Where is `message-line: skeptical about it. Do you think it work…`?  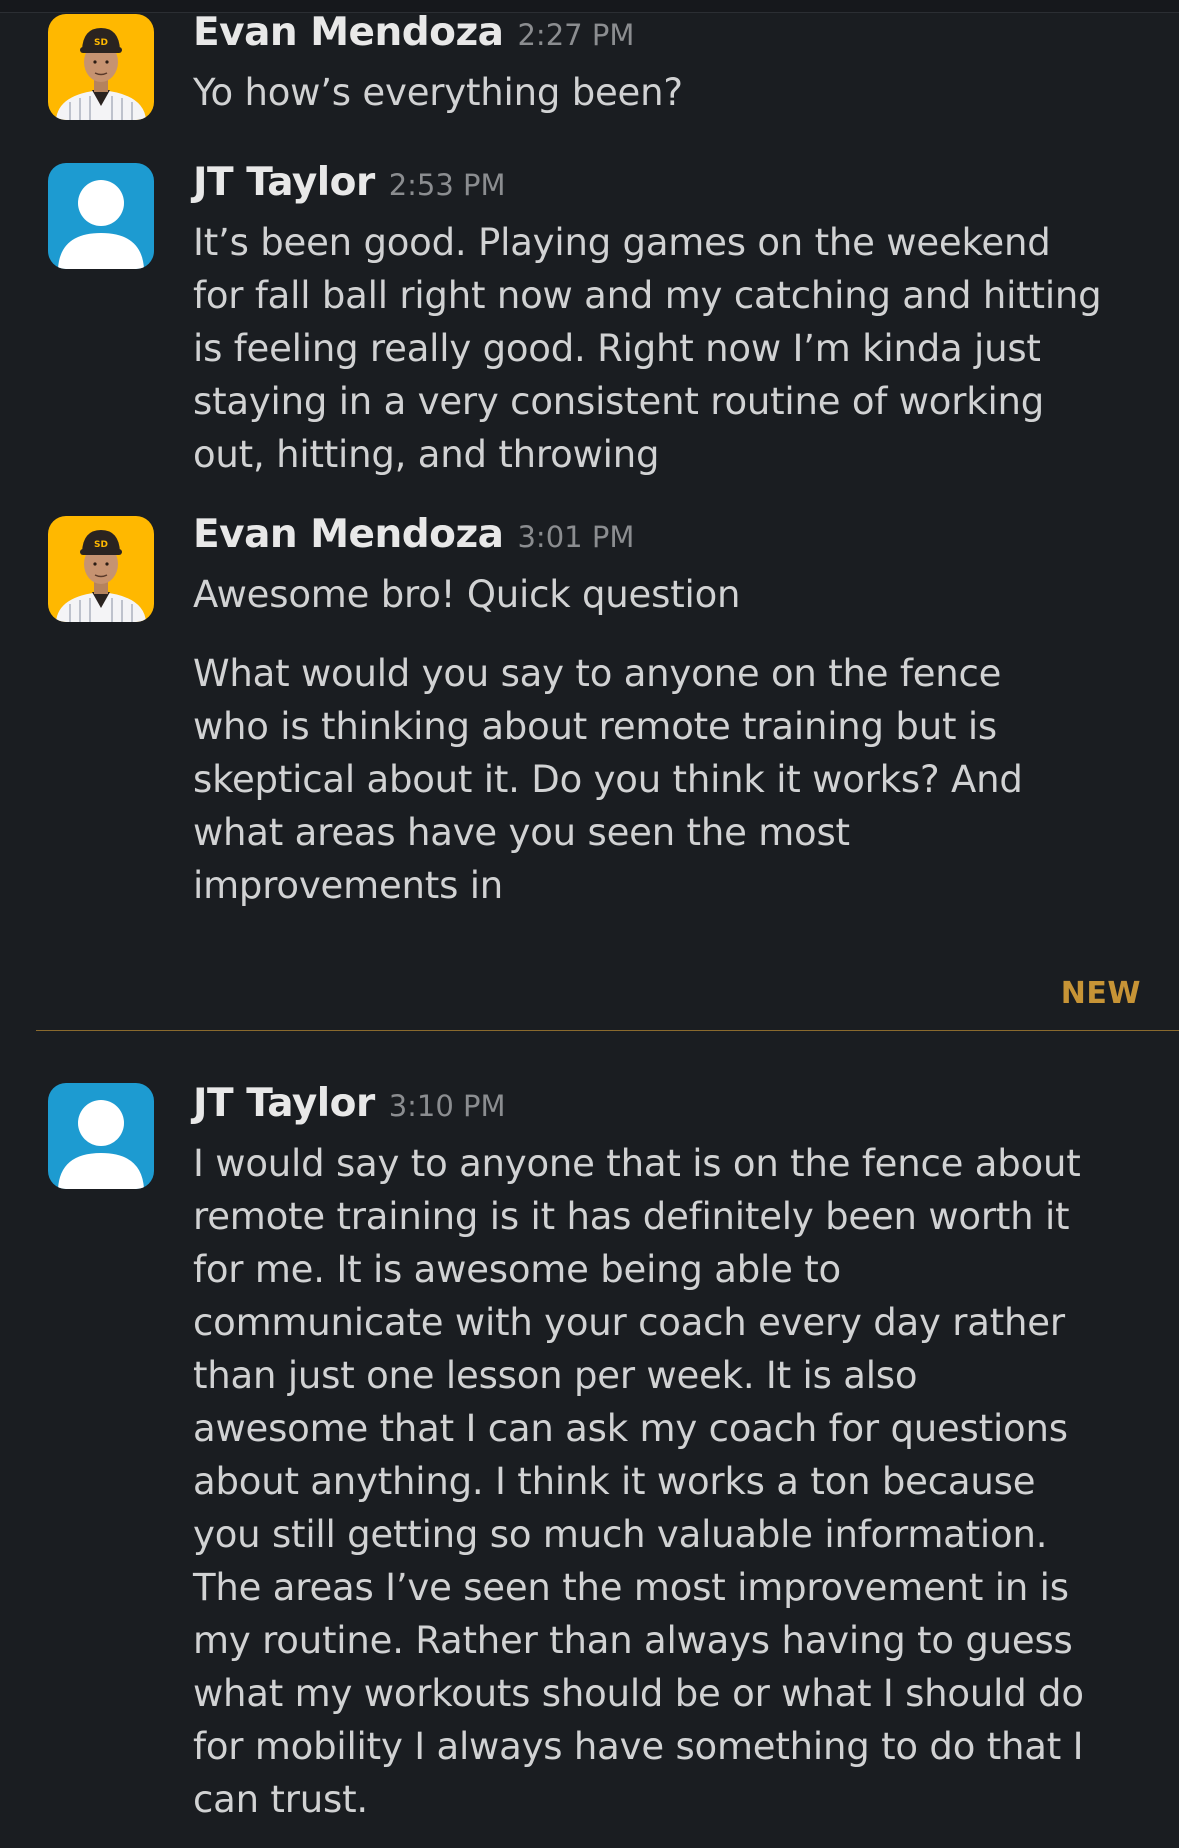 message-line: skeptical about it. Do you think it work… is located at coordinates (608, 779).